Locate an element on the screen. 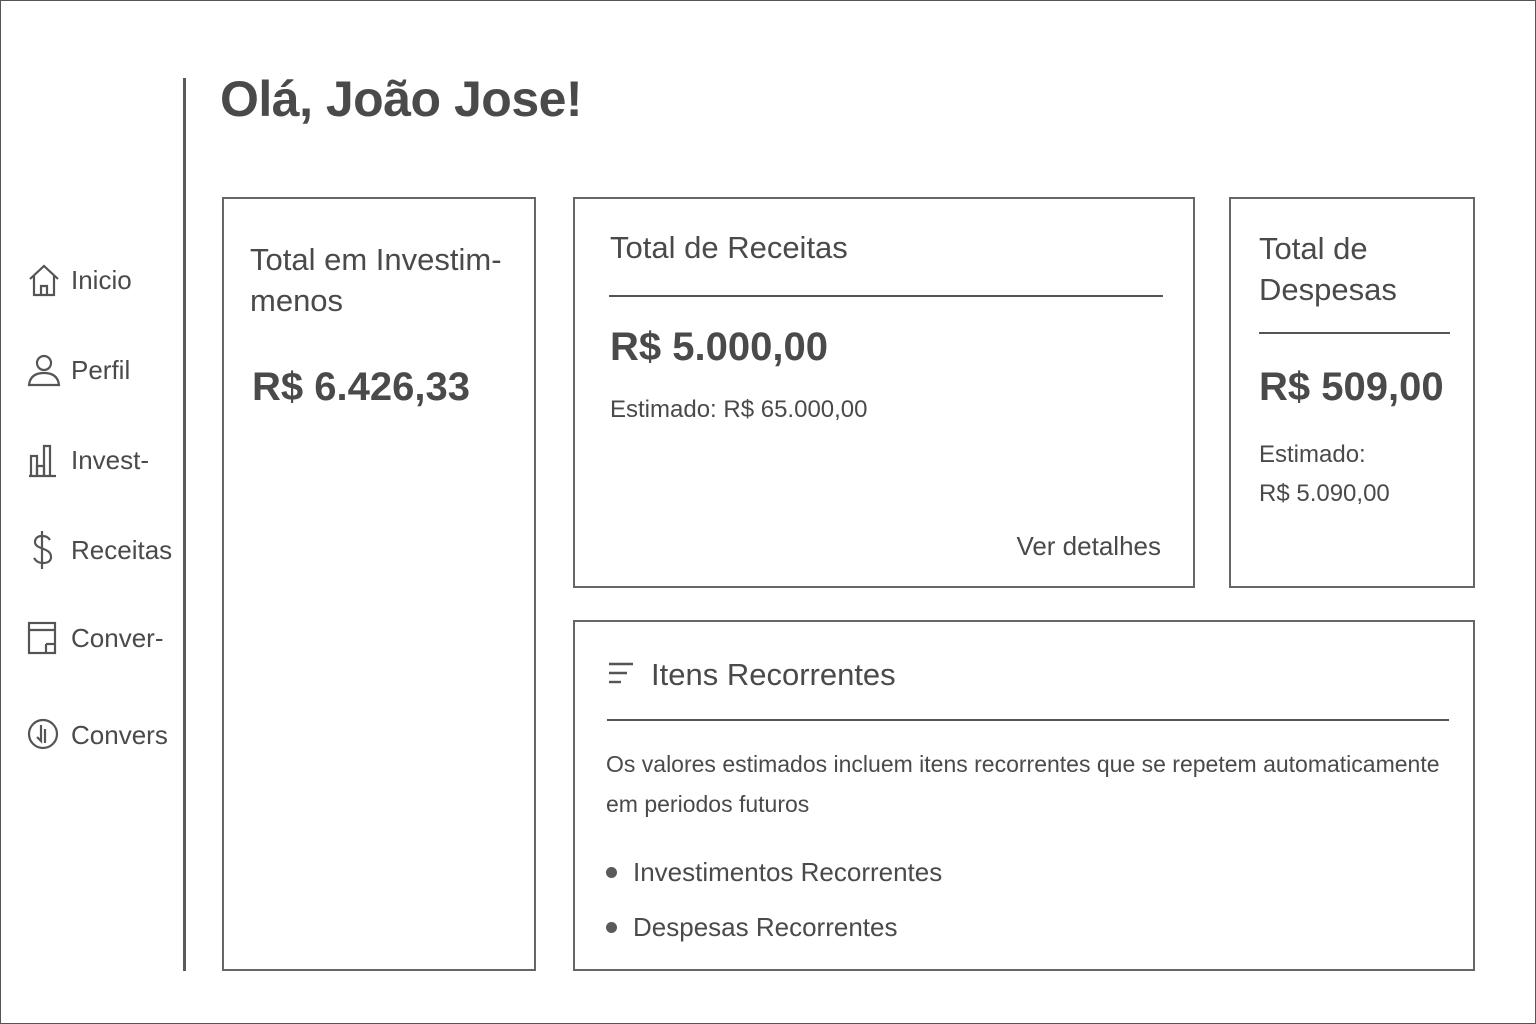 This screenshot has height=1024, width=1536. sidebar-item-label: Conver- is located at coordinates (117, 637).